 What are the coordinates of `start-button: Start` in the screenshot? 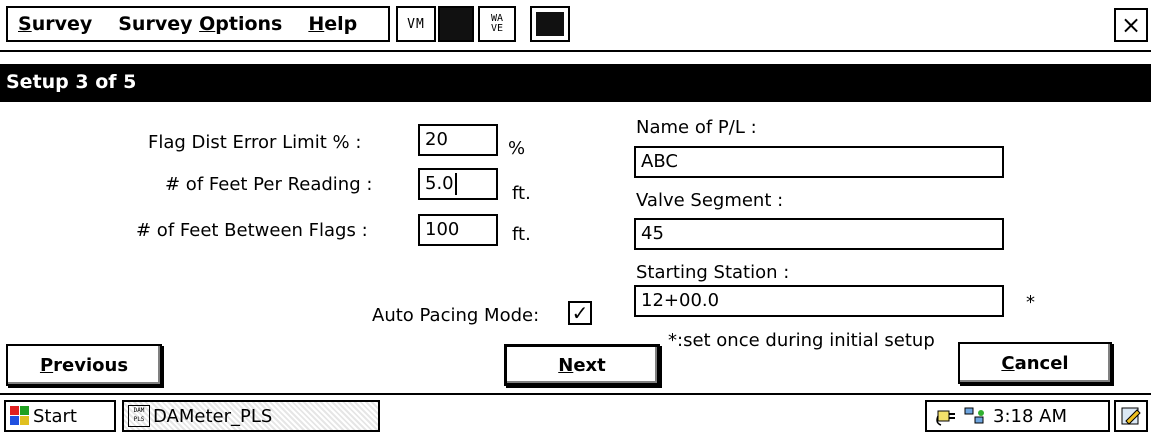 It's located at (60, 416).